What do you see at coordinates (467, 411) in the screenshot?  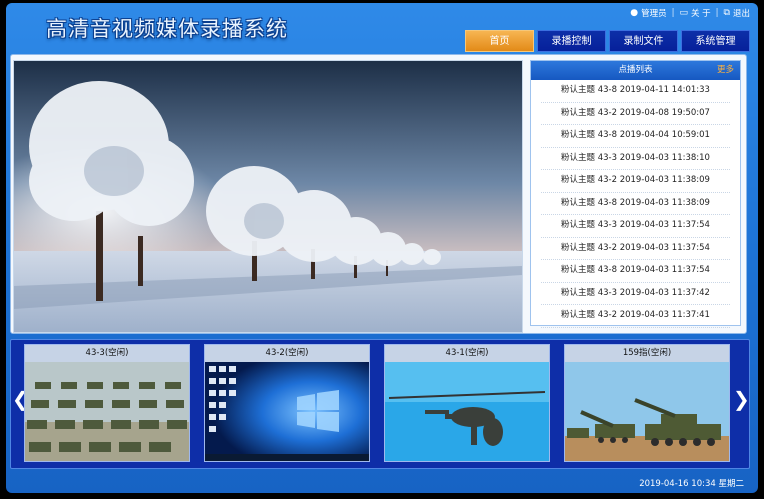 I see `camera-preview-helicopter` at bounding box center [467, 411].